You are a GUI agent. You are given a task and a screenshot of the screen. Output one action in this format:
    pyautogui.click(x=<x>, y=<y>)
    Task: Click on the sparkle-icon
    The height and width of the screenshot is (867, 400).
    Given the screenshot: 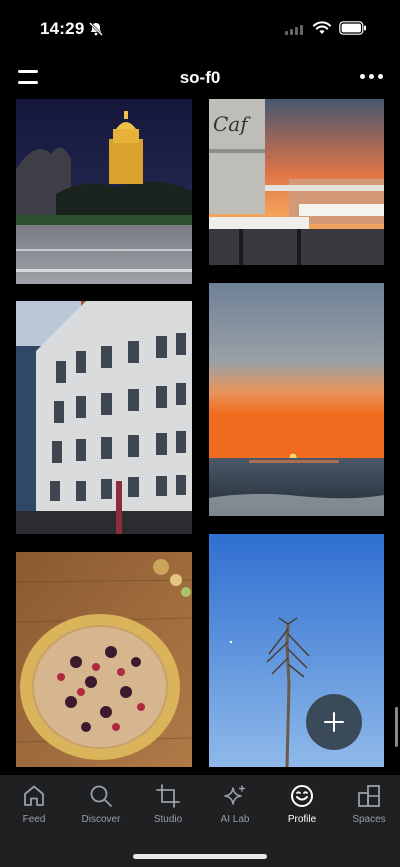 What is the action you would take?
    pyautogui.click(x=235, y=795)
    